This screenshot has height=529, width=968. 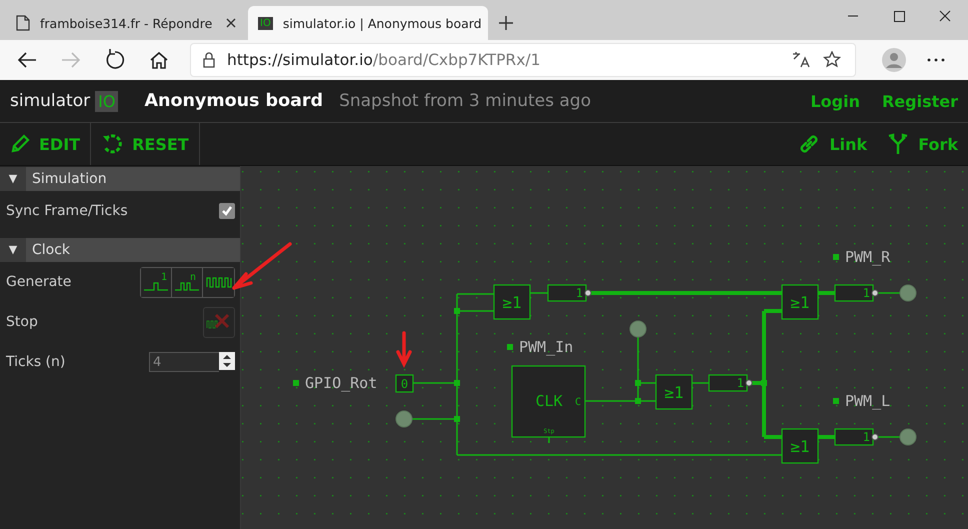 I want to click on section-header: ▼ Clock, so click(x=120, y=250).